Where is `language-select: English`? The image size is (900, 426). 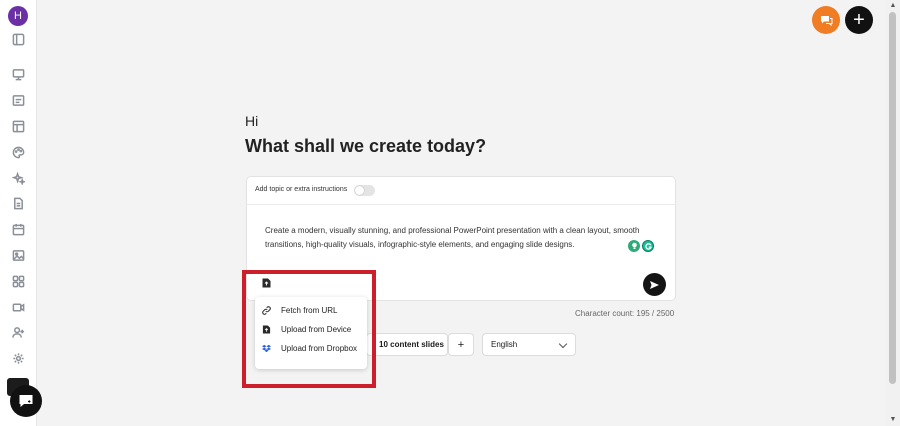
language-select: English is located at coordinates (529, 344).